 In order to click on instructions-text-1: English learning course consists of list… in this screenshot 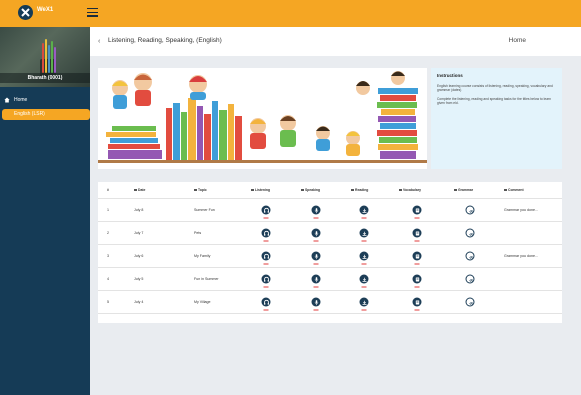, I will do `click(495, 88)`.